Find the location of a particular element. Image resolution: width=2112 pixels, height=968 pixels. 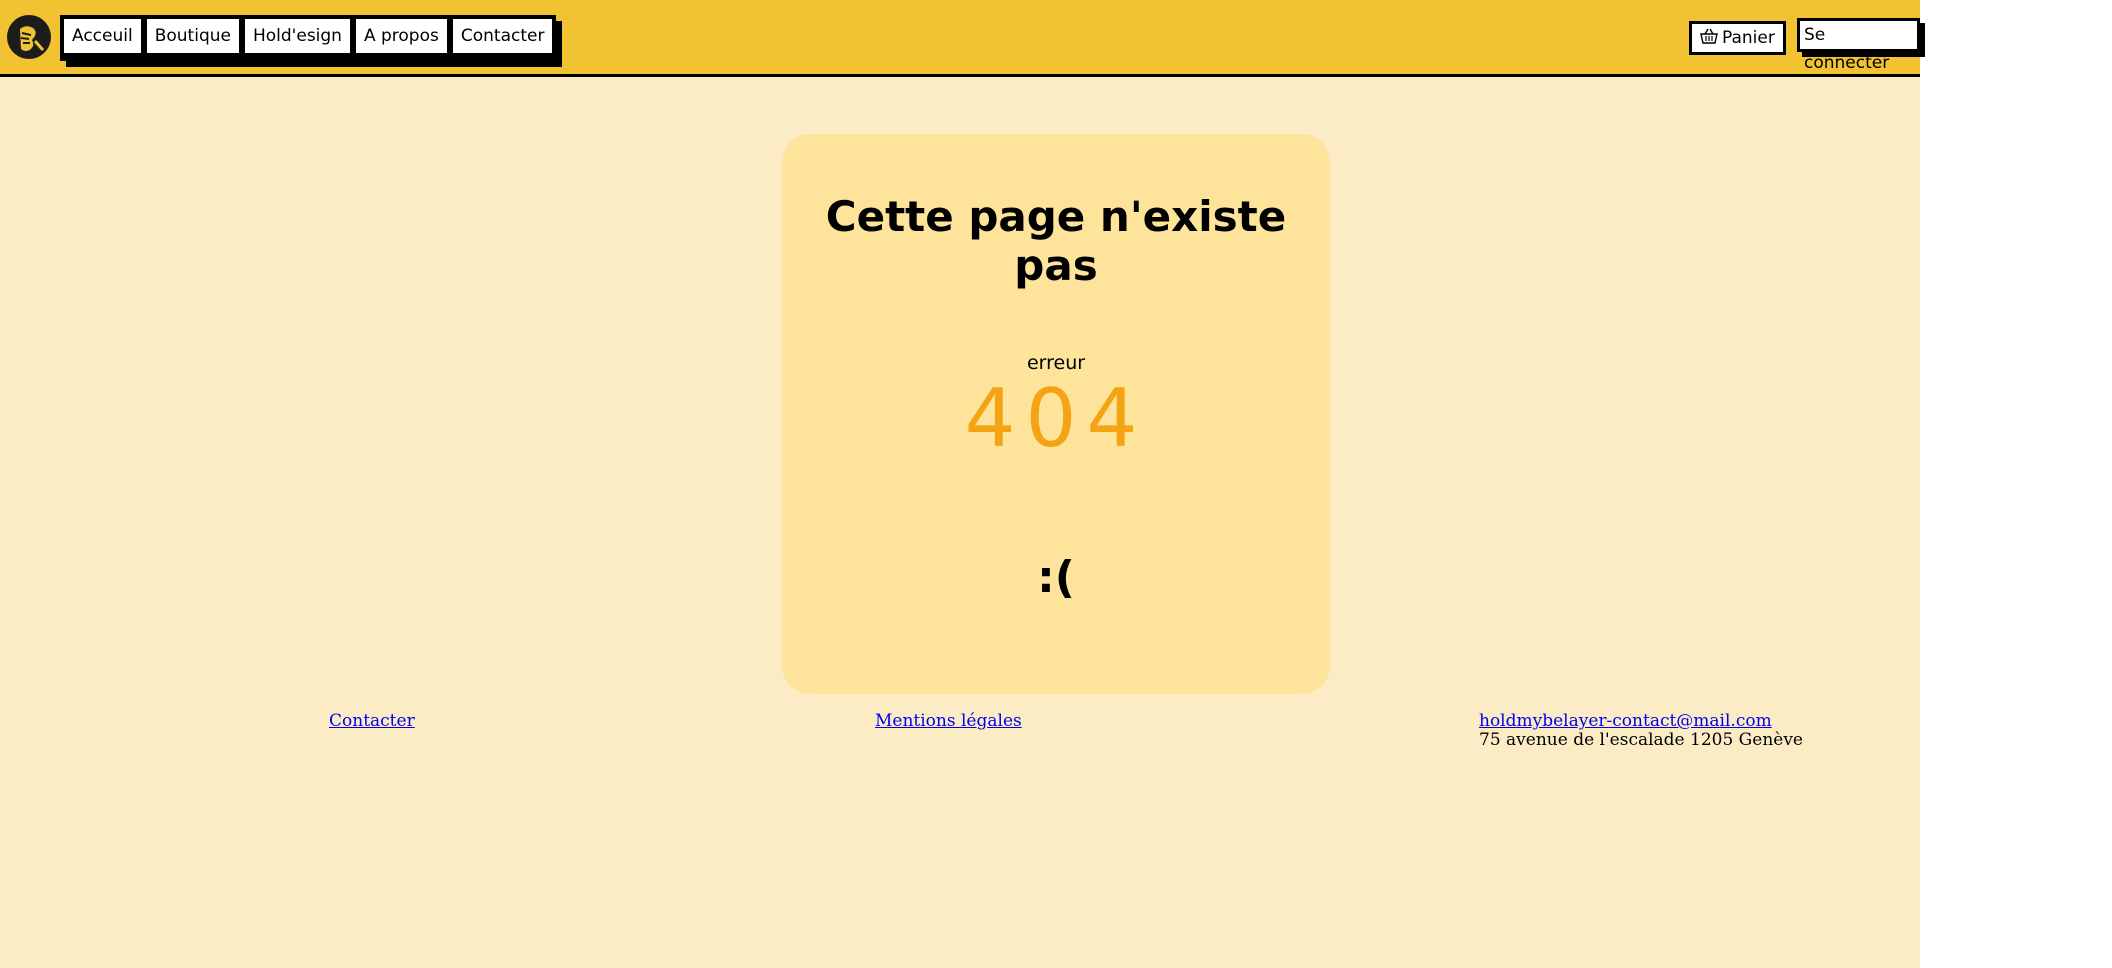

basket-icon is located at coordinates (1709, 38).